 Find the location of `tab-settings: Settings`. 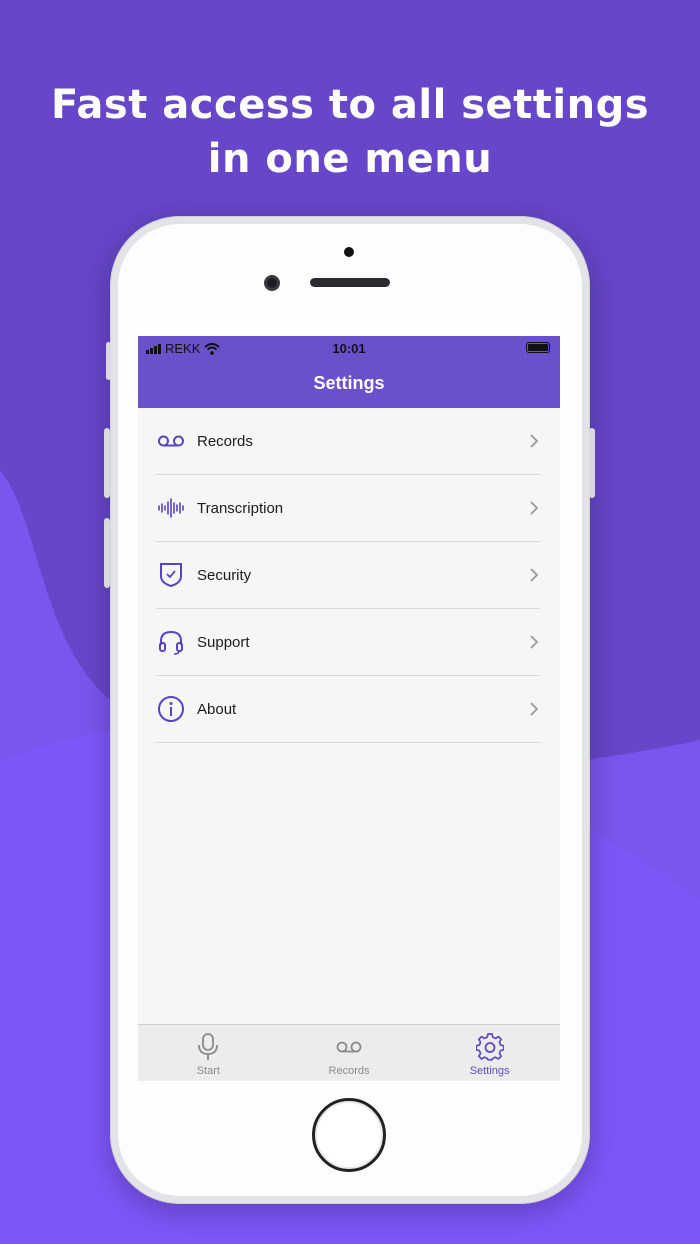

tab-settings: Settings is located at coordinates (489, 1053).